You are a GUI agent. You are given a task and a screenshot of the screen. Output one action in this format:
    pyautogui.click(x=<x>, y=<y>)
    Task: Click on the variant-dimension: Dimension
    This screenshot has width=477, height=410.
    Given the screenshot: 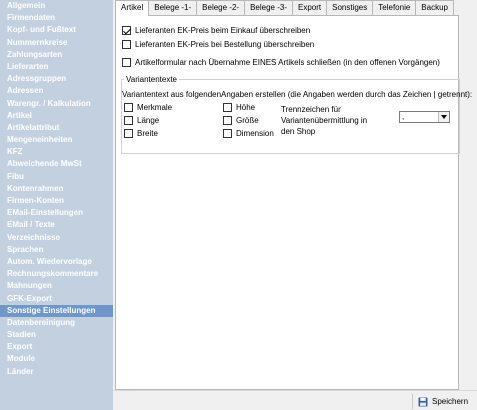 What is the action you would take?
    pyautogui.click(x=248, y=133)
    